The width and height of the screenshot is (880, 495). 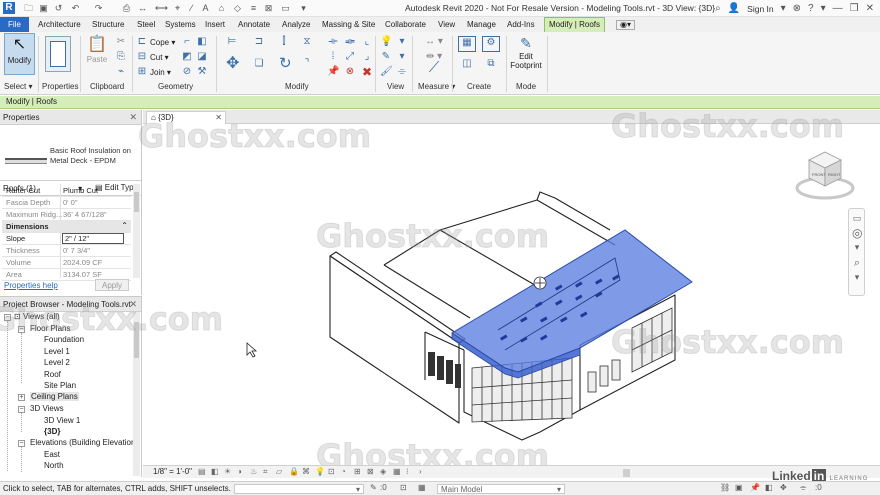 I want to click on trim-icon: ⌝, so click(x=307, y=64).